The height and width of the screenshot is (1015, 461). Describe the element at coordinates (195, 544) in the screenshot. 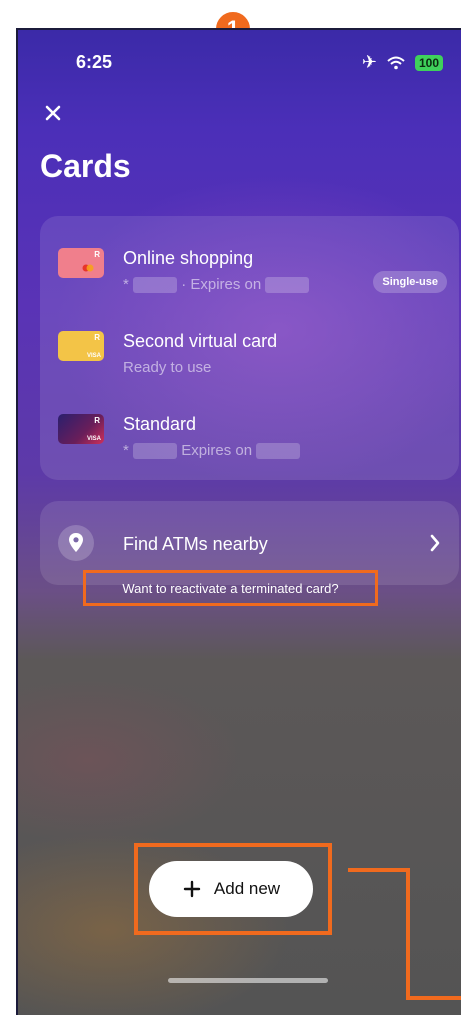

I see `find-atms-label: Find ATMs nearby` at that location.